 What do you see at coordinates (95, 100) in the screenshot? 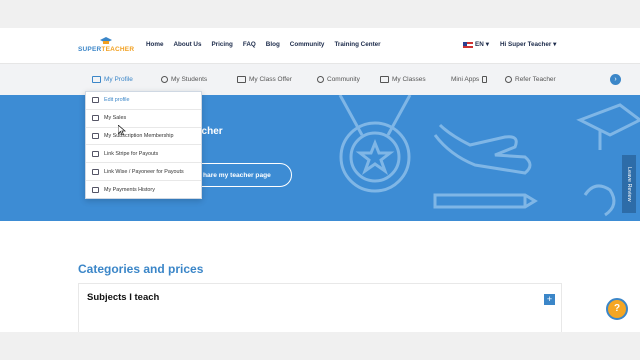
I see `id-card-icon` at bounding box center [95, 100].